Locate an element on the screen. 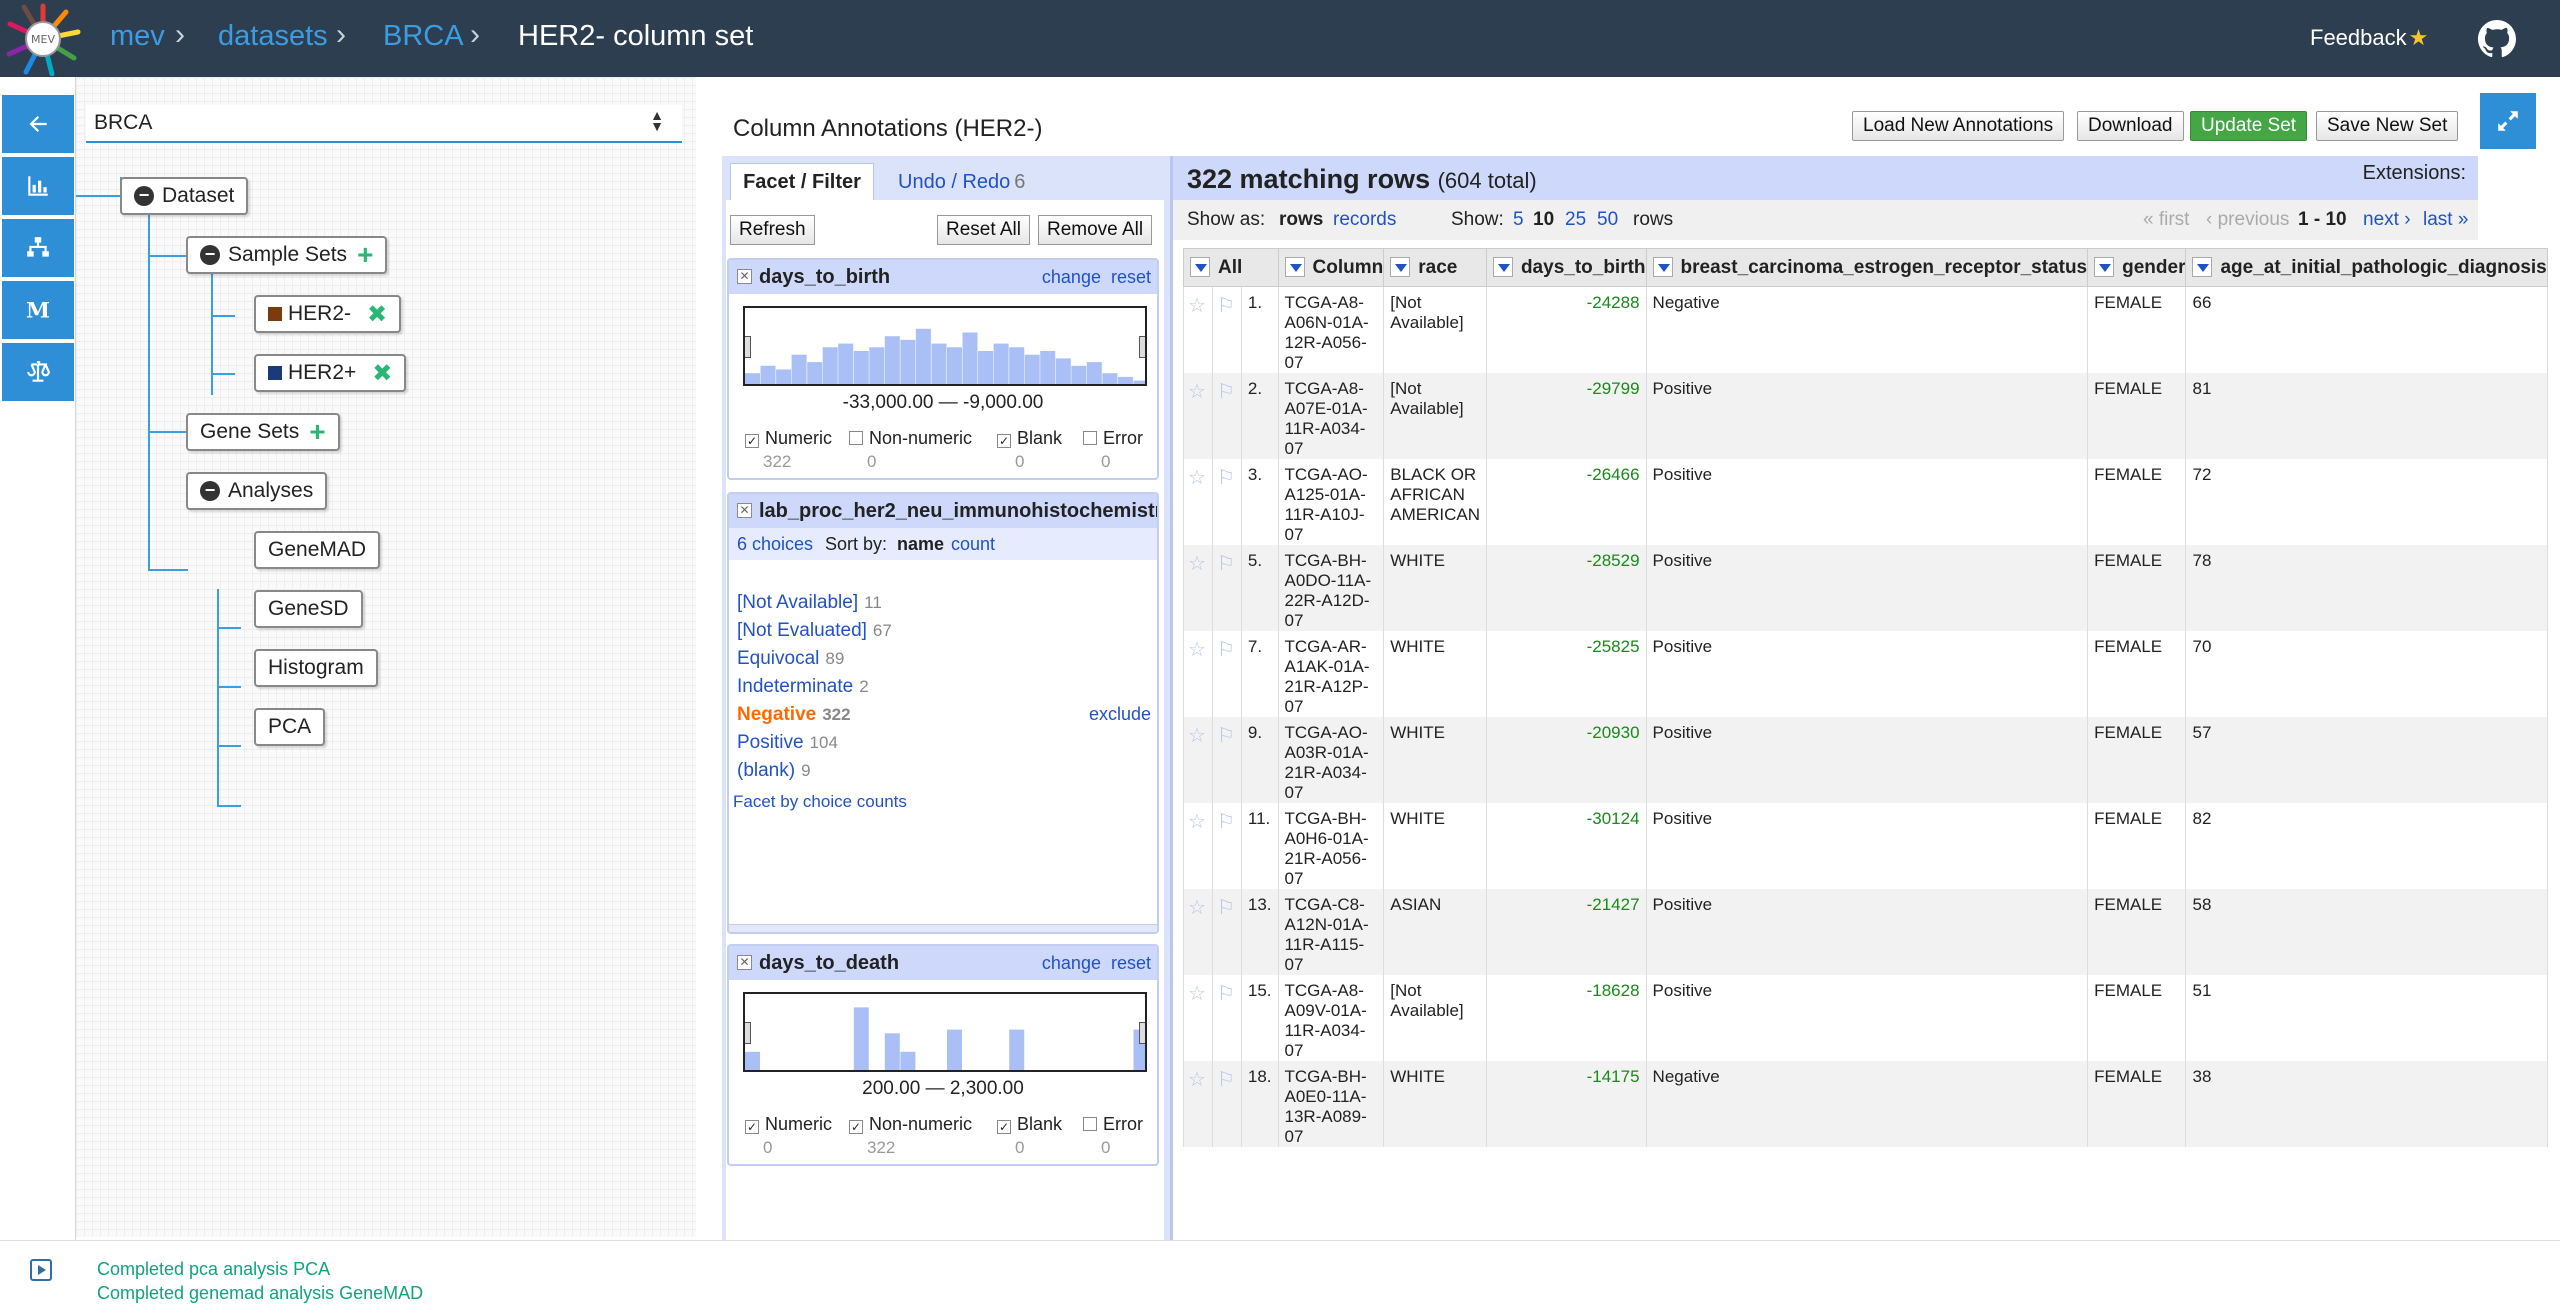 This screenshot has width=2560, height=1306. facet-choice: [Not Available] 11 is located at coordinates (809, 603).